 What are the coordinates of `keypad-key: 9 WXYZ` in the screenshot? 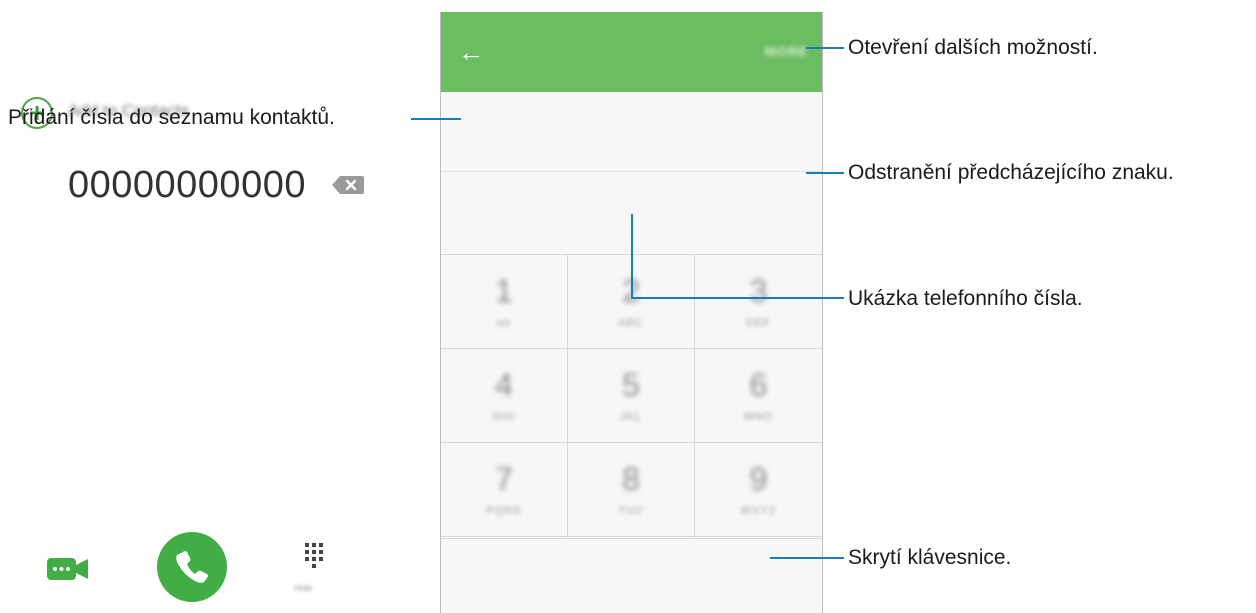 It's located at (758, 489).